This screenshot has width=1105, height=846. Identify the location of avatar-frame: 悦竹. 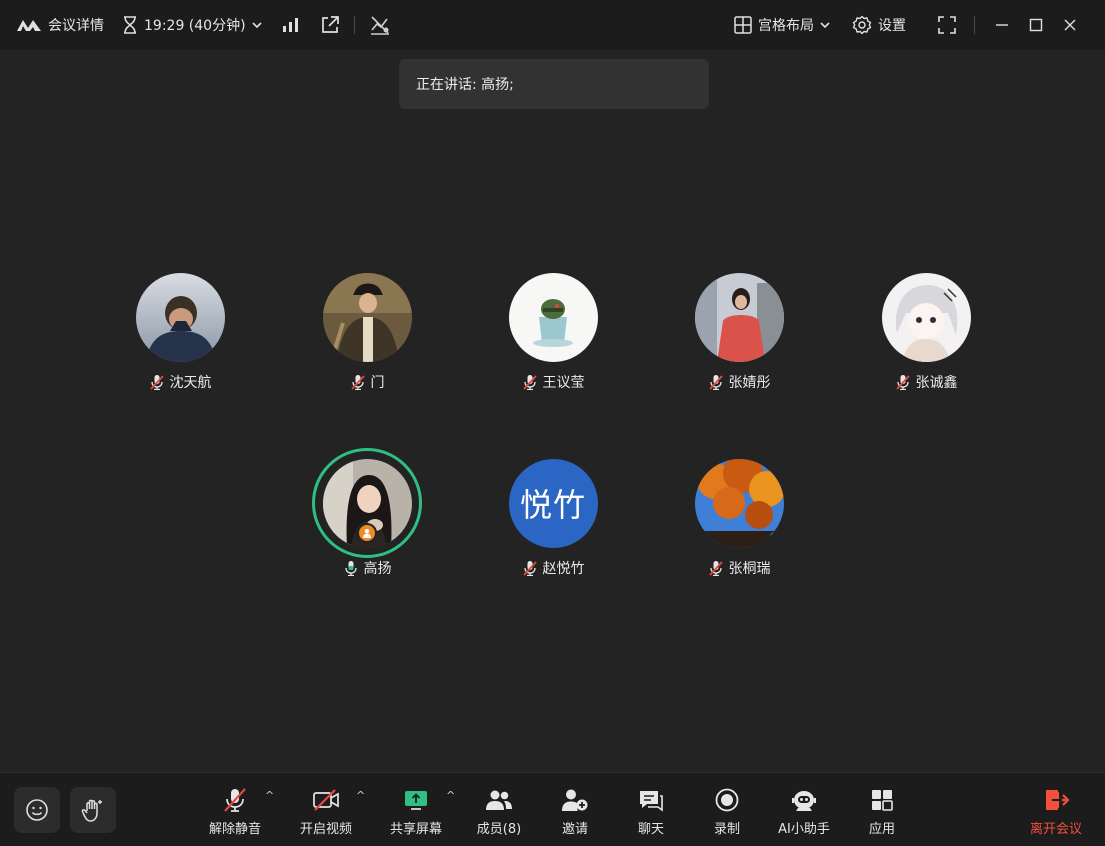
(553, 503).